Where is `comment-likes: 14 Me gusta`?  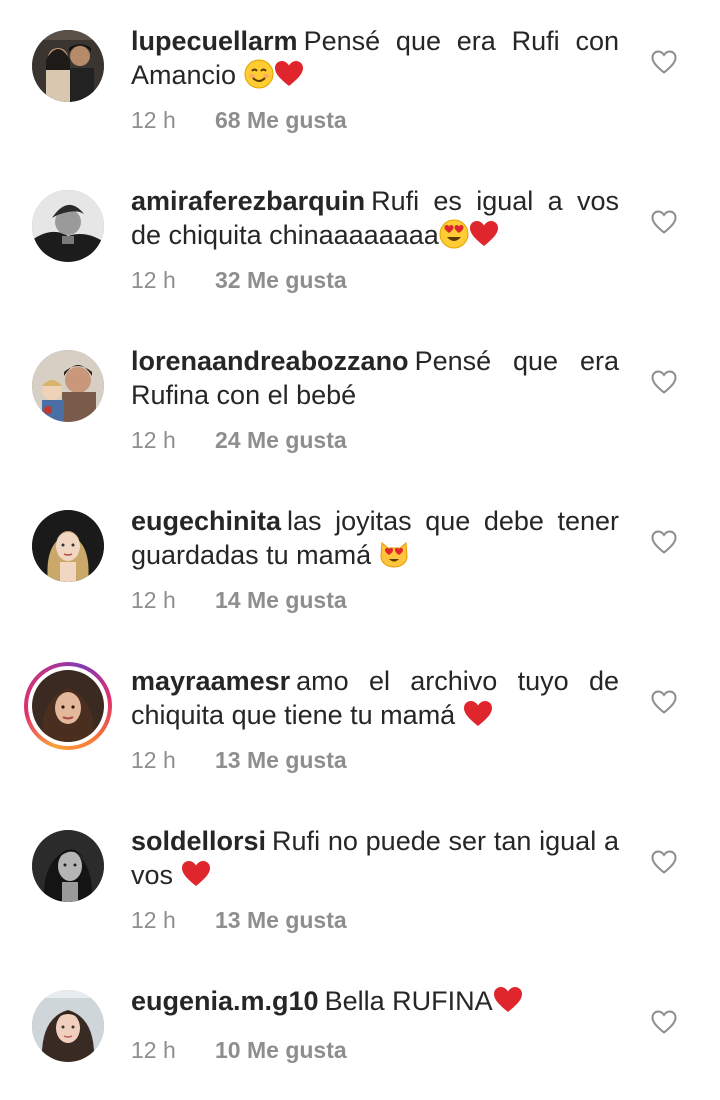
comment-likes: 14 Me gusta is located at coordinates (281, 600).